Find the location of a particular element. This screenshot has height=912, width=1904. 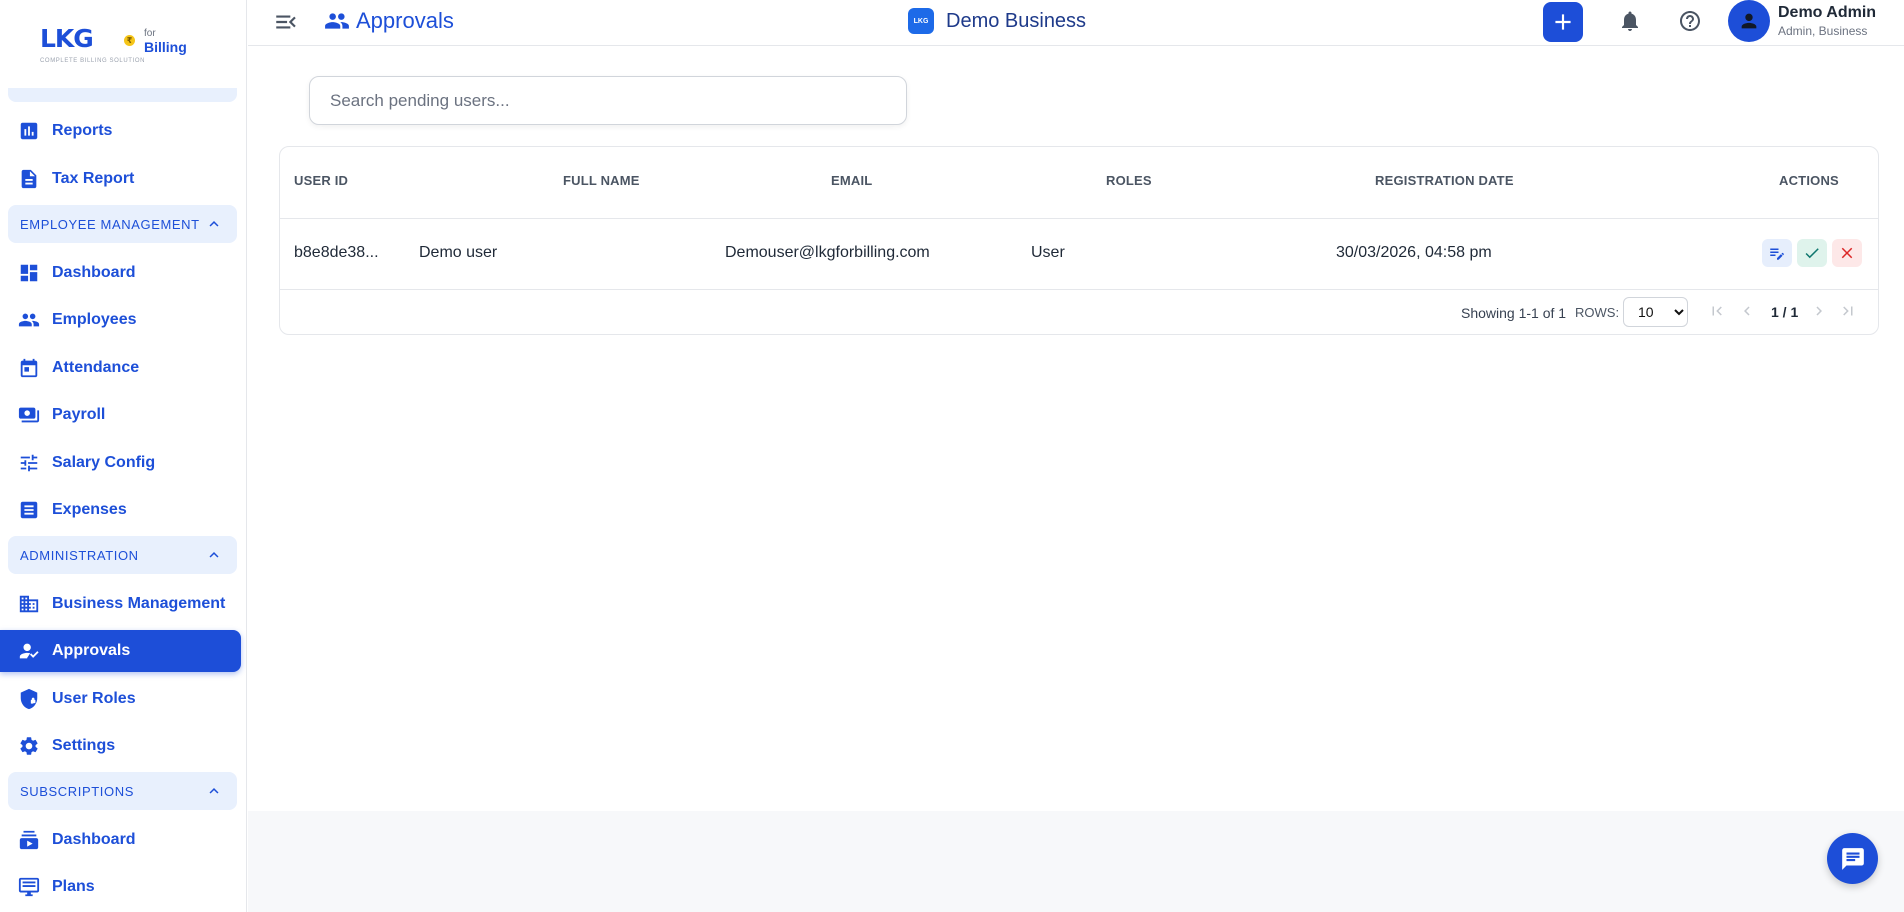

person-icon is located at coordinates (1749, 21).